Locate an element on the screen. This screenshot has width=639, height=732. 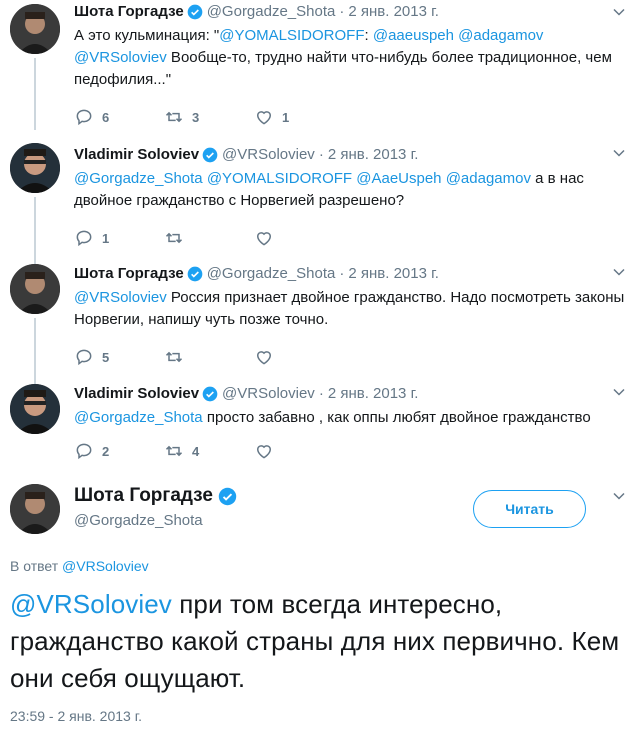
tweet-text-run: : is located at coordinates (368, 35).